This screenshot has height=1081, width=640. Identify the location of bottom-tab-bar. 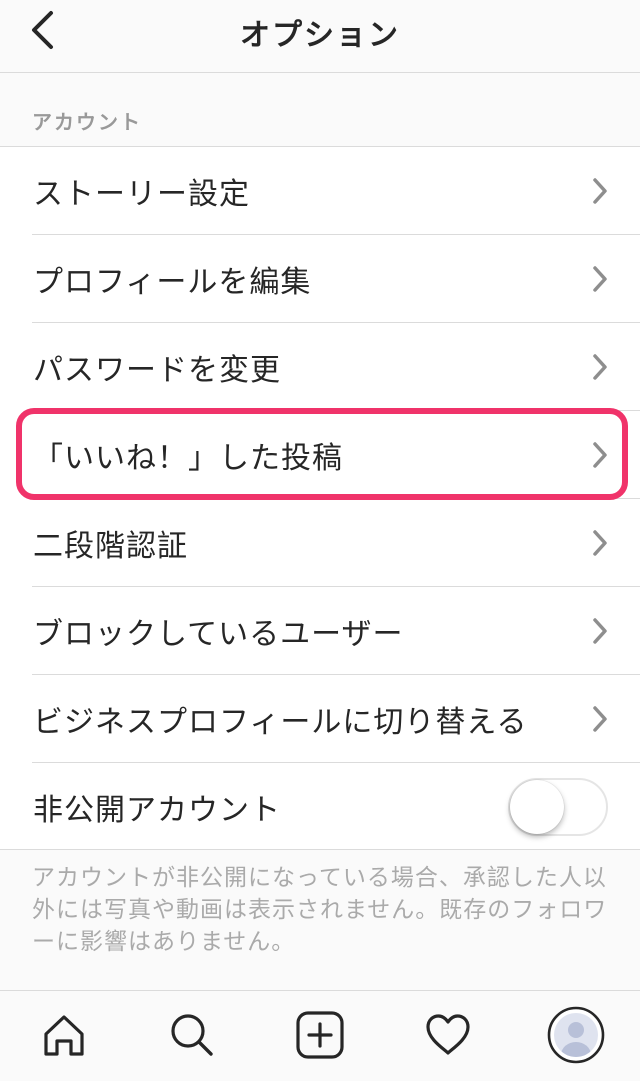
(320, 1035).